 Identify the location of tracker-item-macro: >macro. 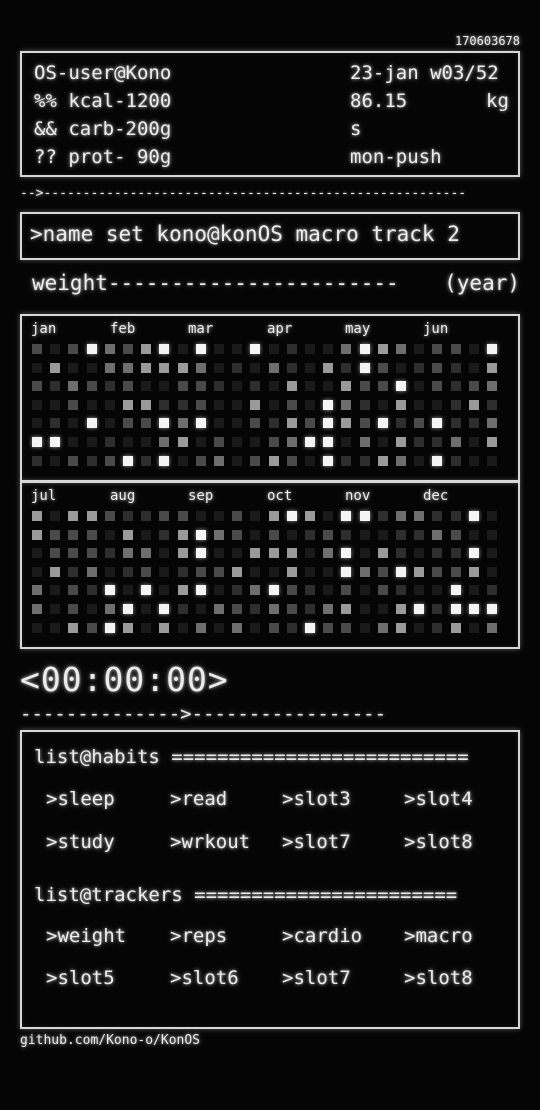
(438, 936).